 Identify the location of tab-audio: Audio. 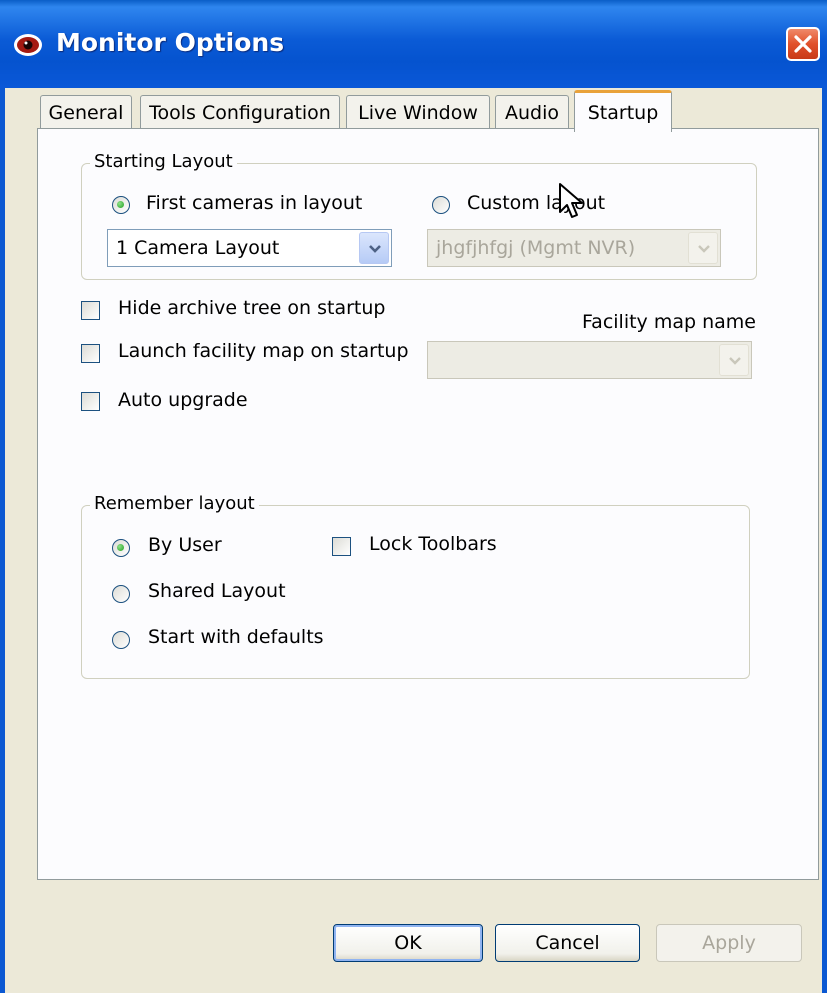
(532, 112).